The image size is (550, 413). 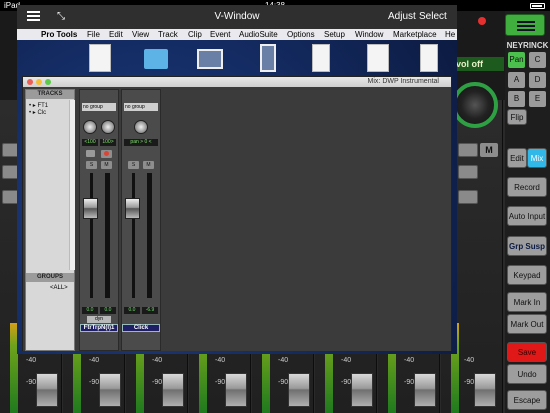 I want to click on flip-button: Flip, so click(x=517, y=117).